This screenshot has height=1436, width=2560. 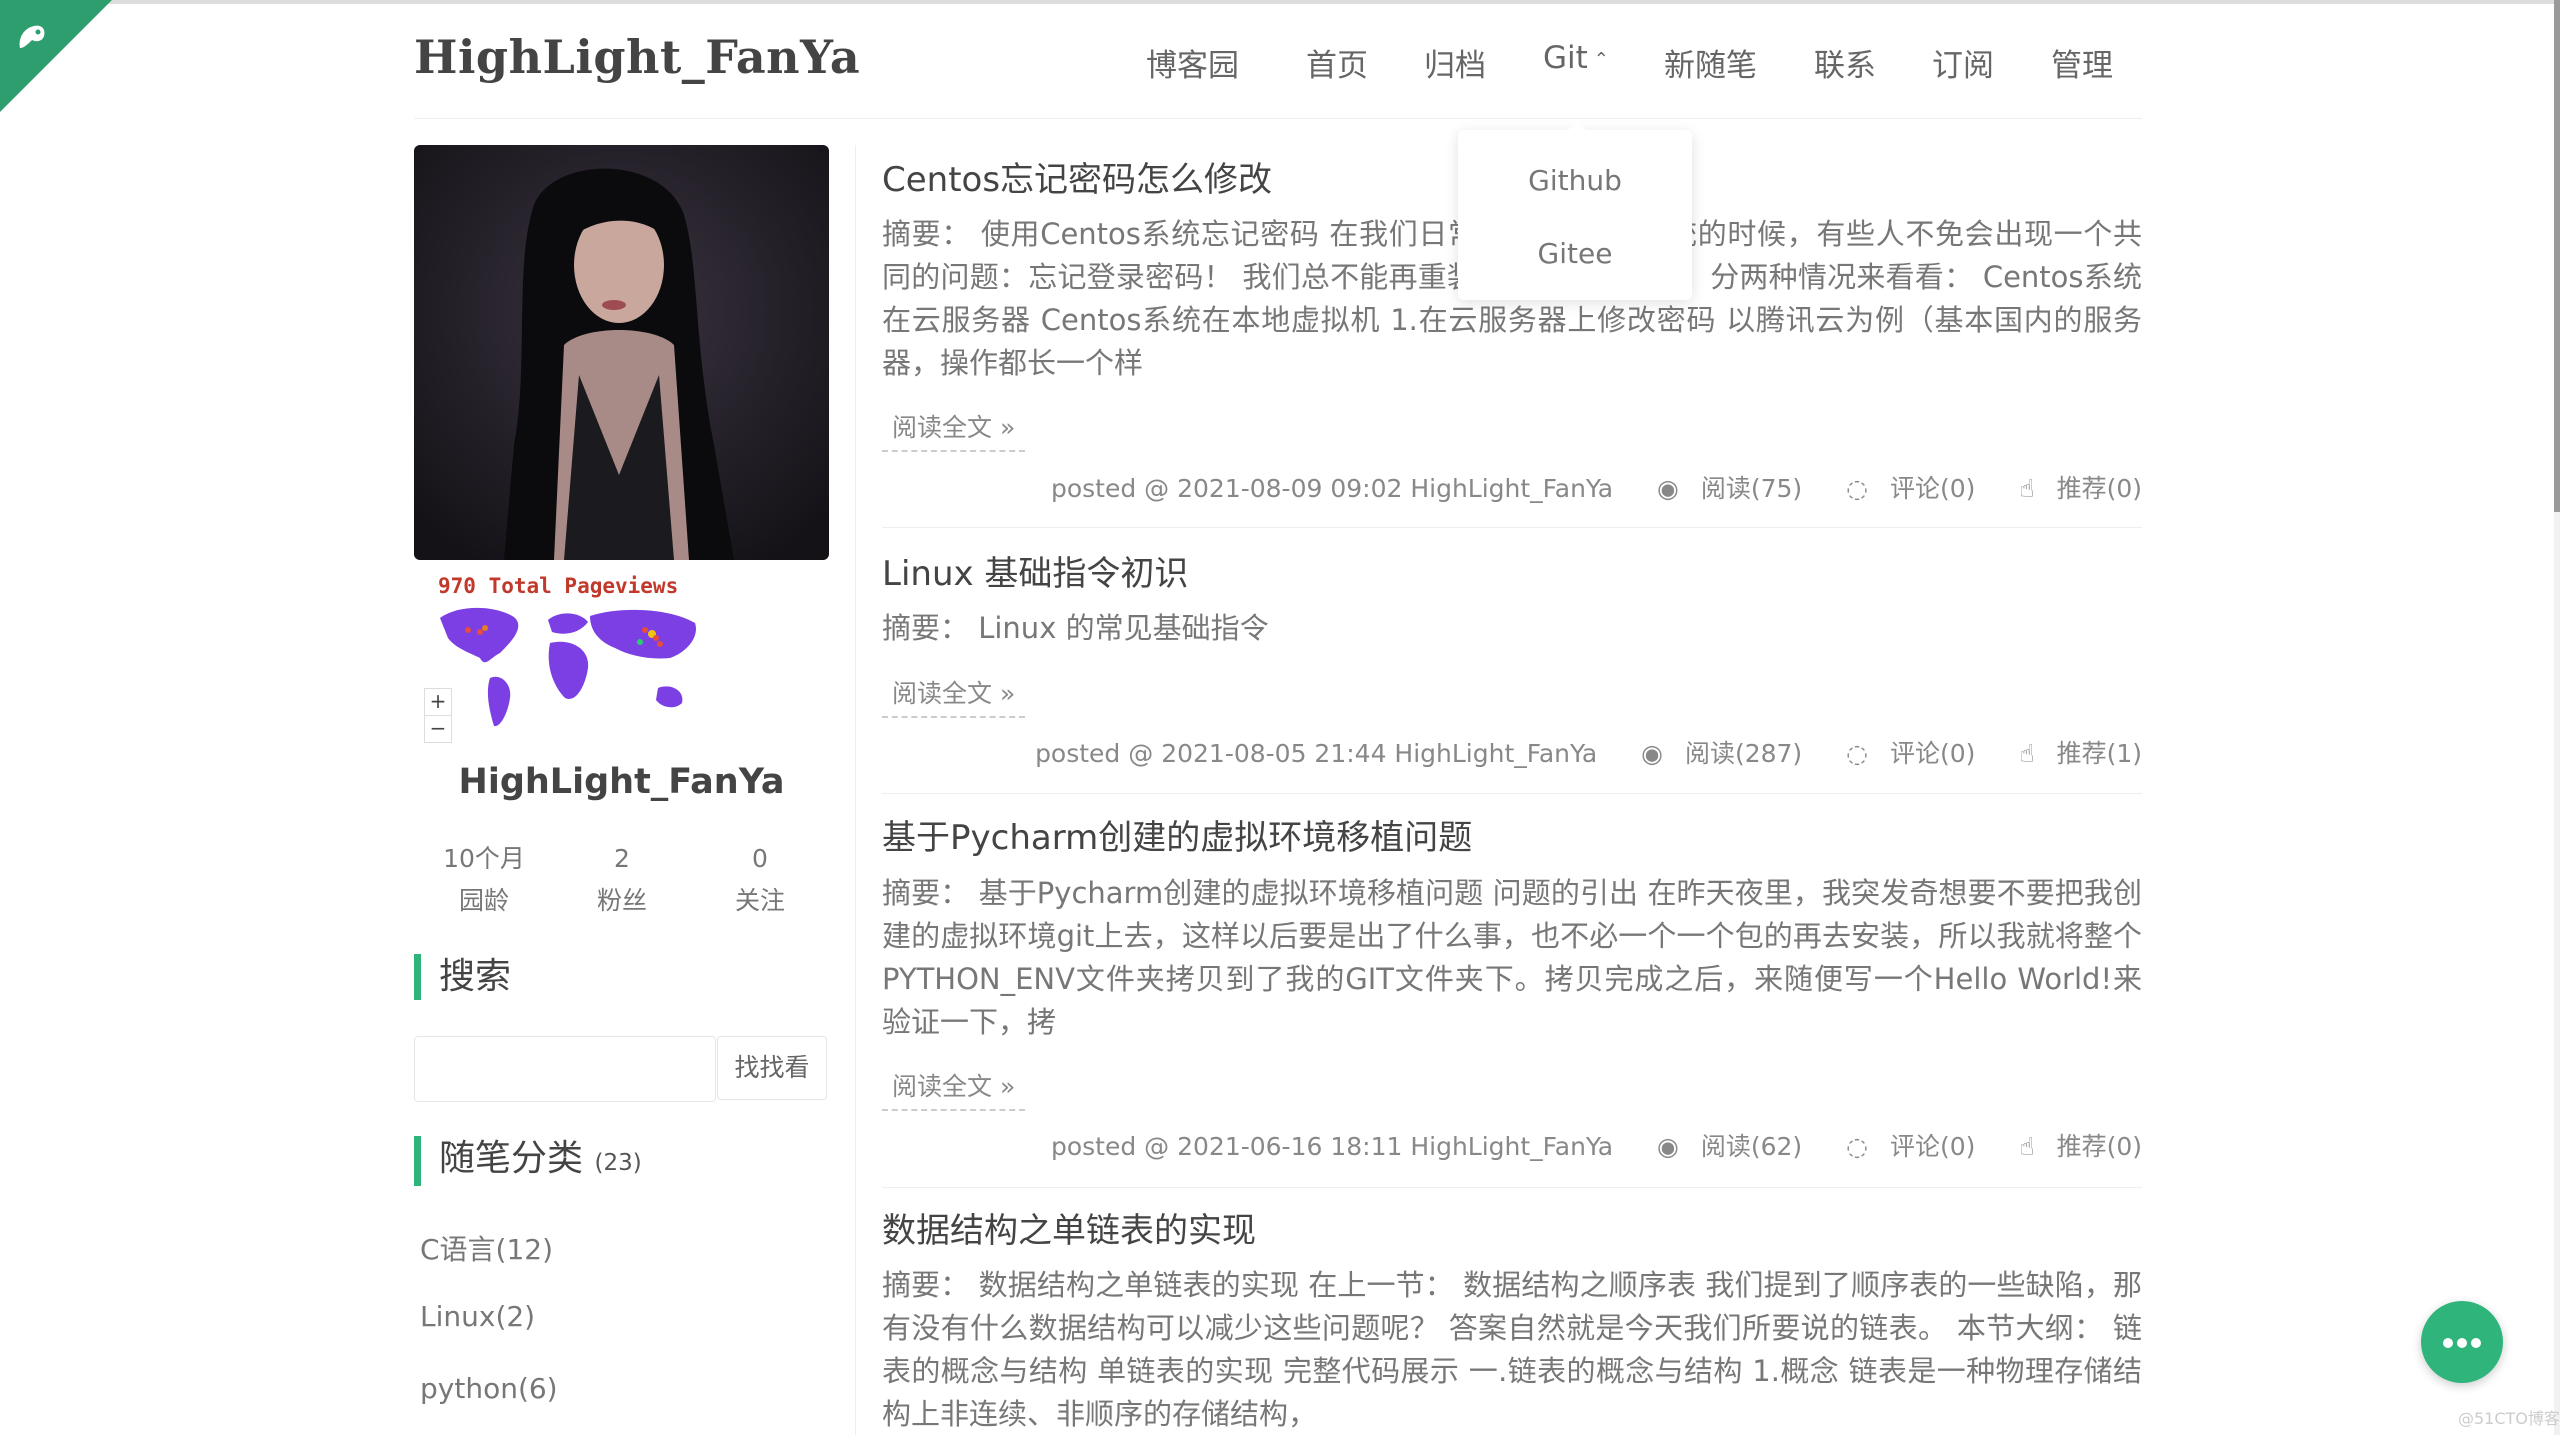 I want to click on post-views: ◉ 阅读(287), so click(x=1712, y=753).